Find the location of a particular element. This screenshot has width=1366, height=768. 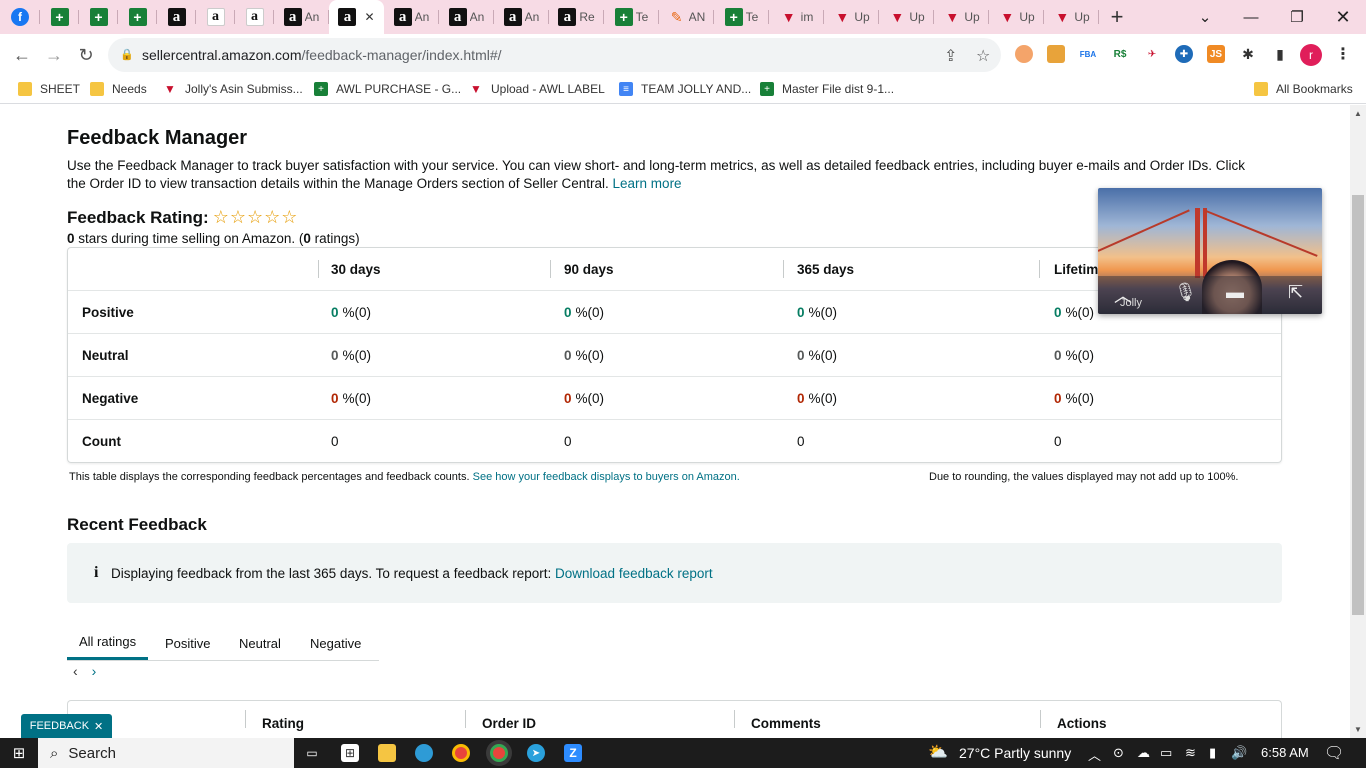

extension-icon: ✚ is located at coordinates (1184, 54).